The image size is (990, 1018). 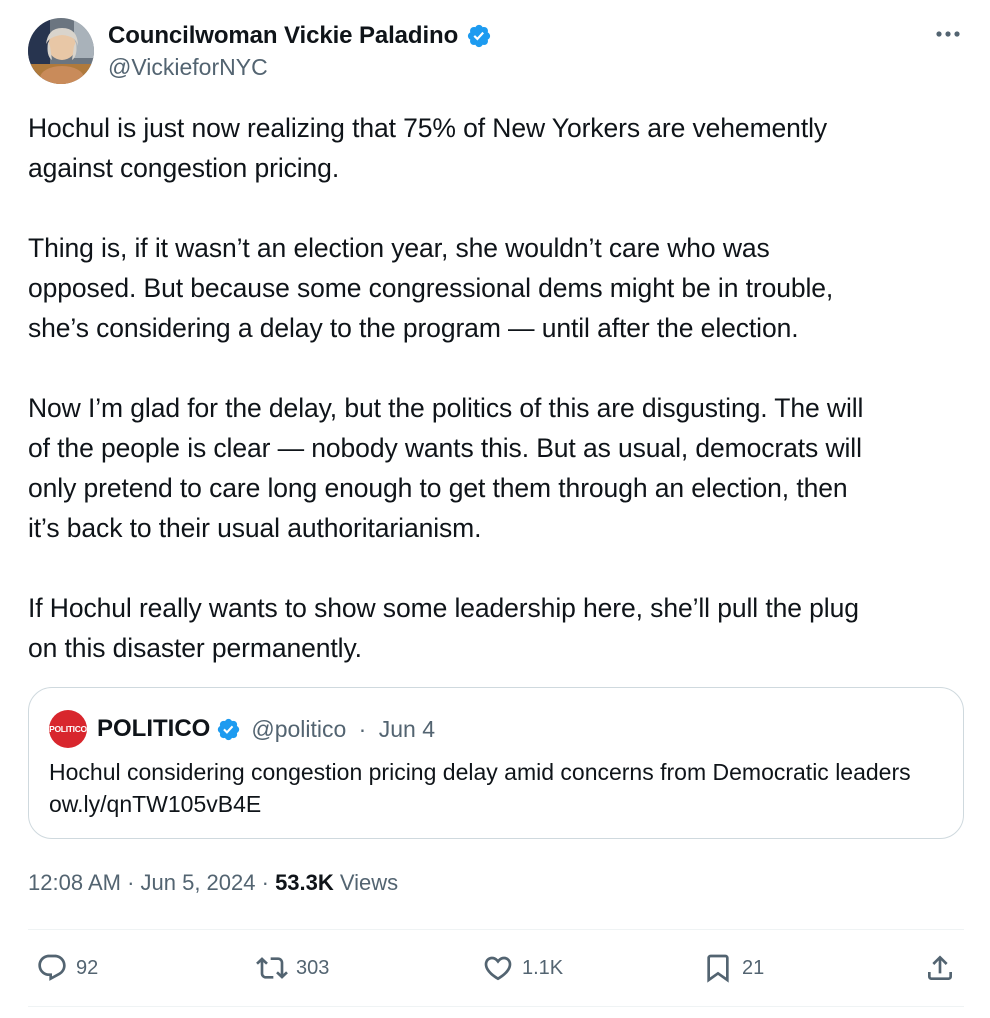 What do you see at coordinates (299, 728) in the screenshot?
I see `quoted-handle: @politico` at bounding box center [299, 728].